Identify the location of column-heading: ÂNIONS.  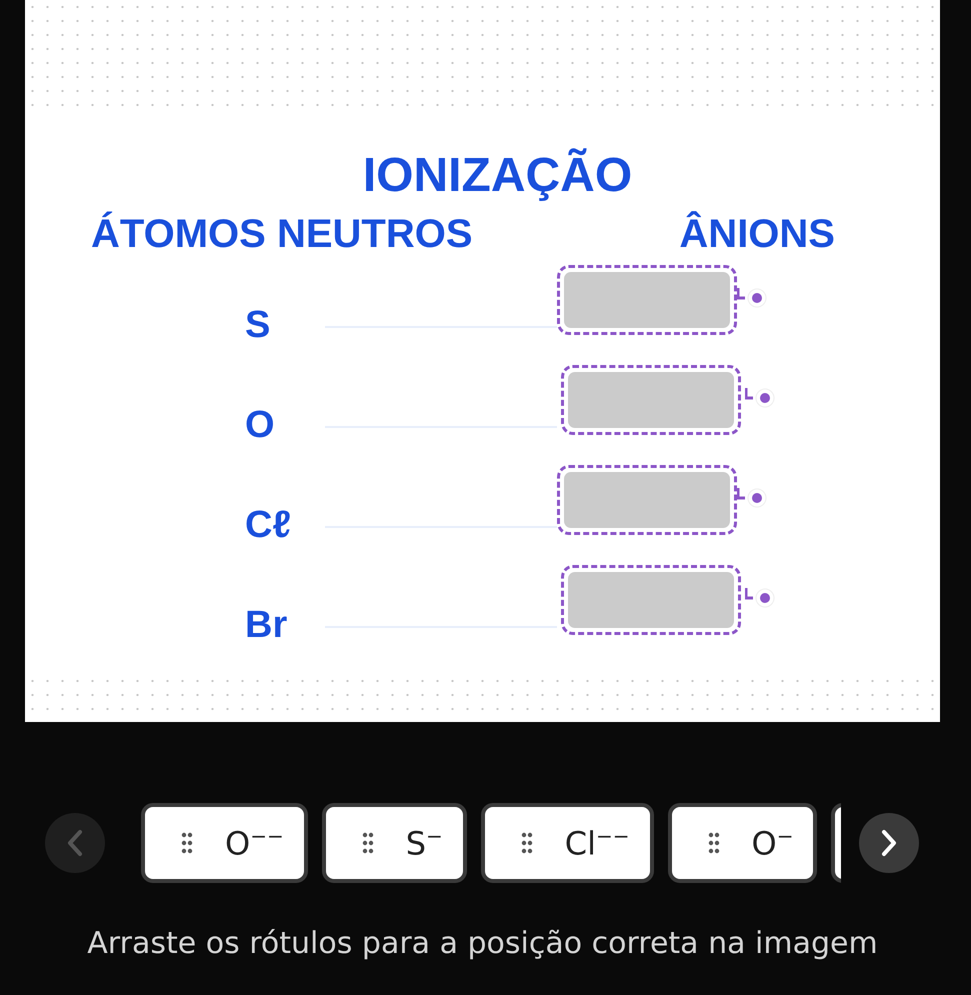
(757, 234).